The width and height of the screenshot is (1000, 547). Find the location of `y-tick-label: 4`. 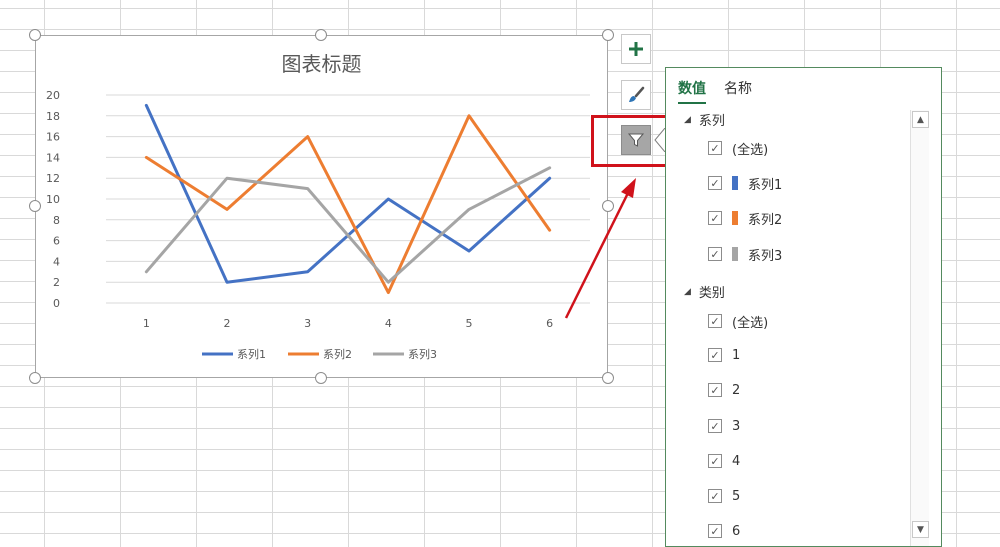

y-tick-label: 4 is located at coordinates (56, 261).